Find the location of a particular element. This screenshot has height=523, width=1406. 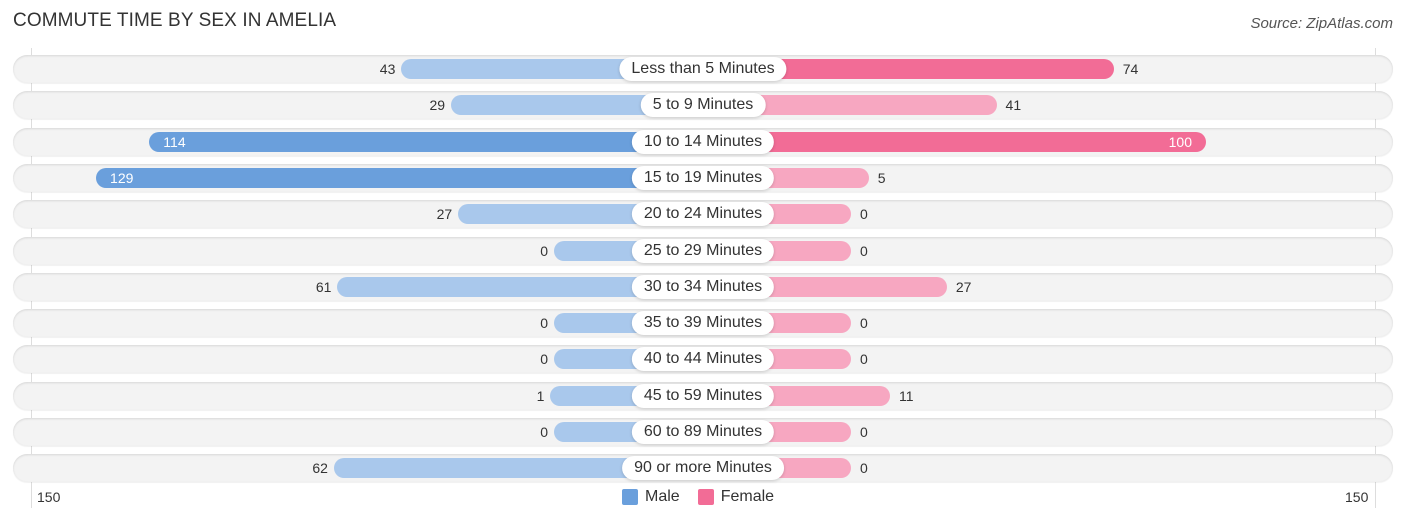

category-label: 5 to 9 Minutes is located at coordinates (703, 105).